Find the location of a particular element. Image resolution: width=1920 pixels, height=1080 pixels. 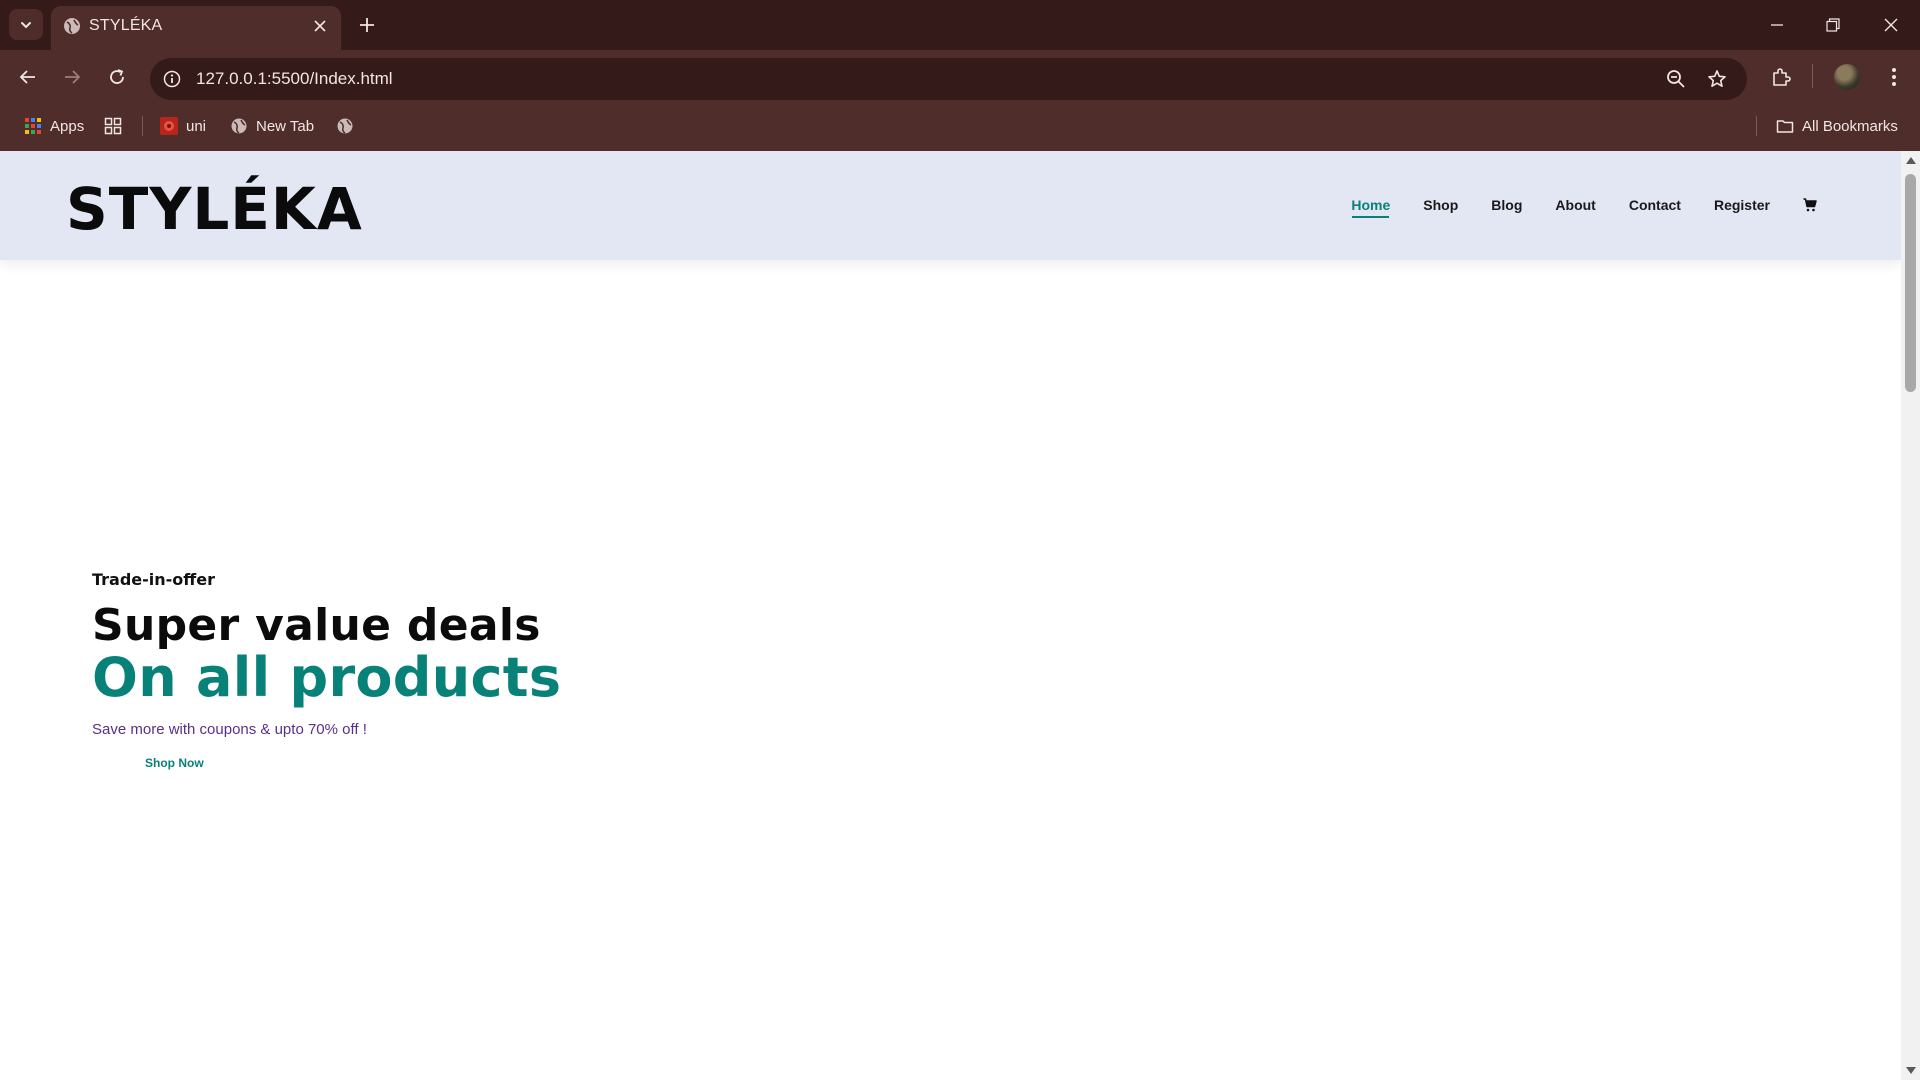

bookmark-globe is located at coordinates (345, 126).